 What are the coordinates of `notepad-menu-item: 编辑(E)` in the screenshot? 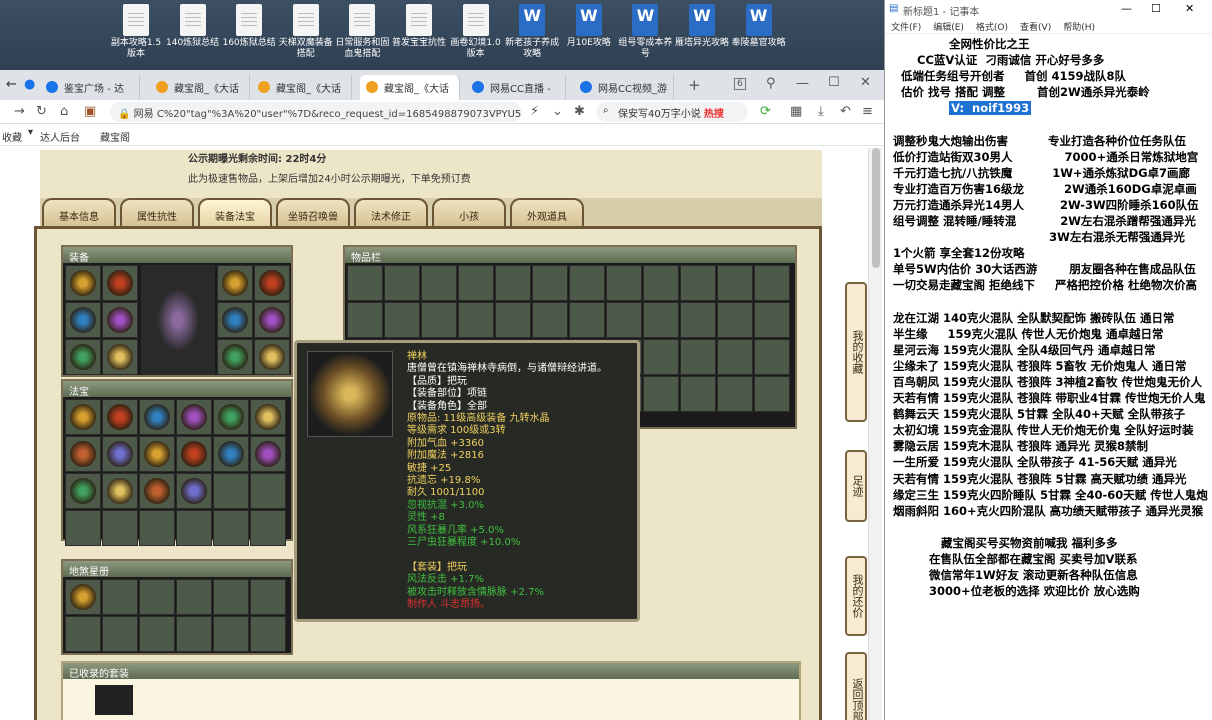 It's located at (948, 28).